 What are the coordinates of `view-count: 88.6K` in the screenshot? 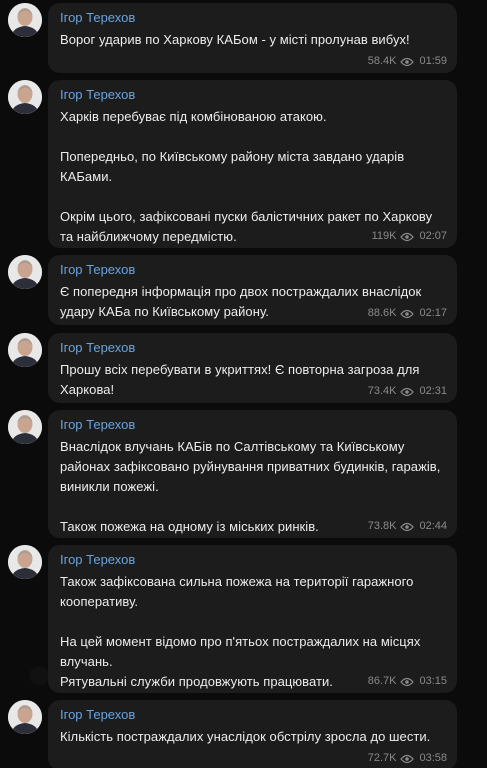 It's located at (382, 313).